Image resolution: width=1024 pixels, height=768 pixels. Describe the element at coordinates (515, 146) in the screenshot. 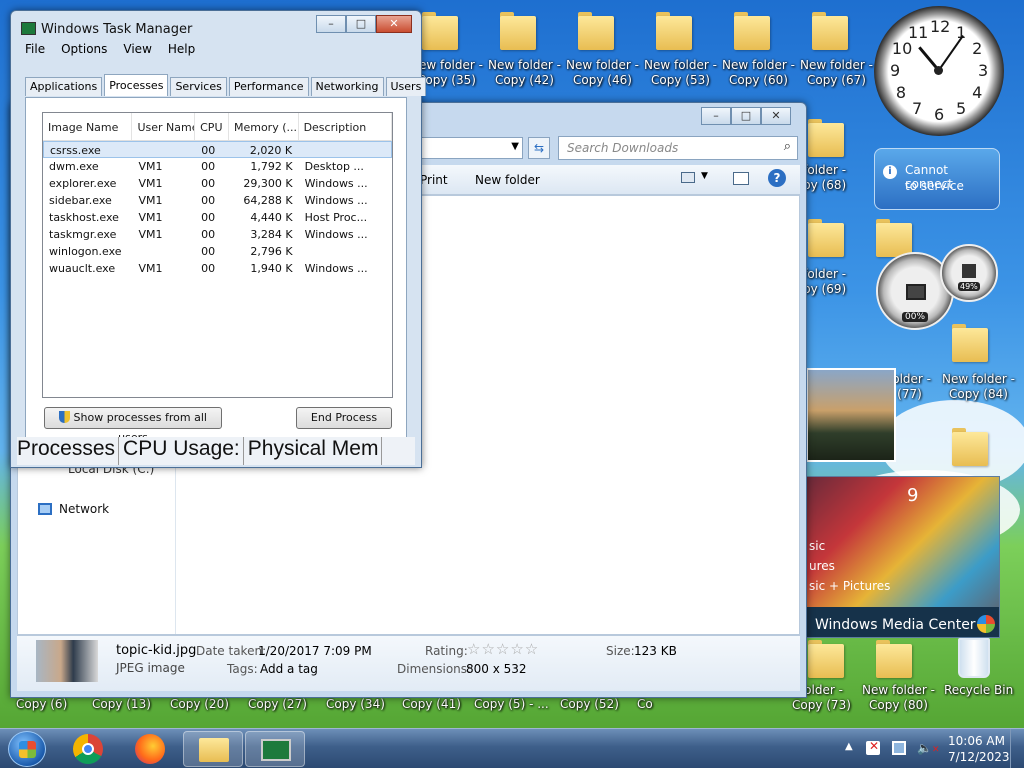

I see `dropdown-arrow-icon: ▼` at that location.